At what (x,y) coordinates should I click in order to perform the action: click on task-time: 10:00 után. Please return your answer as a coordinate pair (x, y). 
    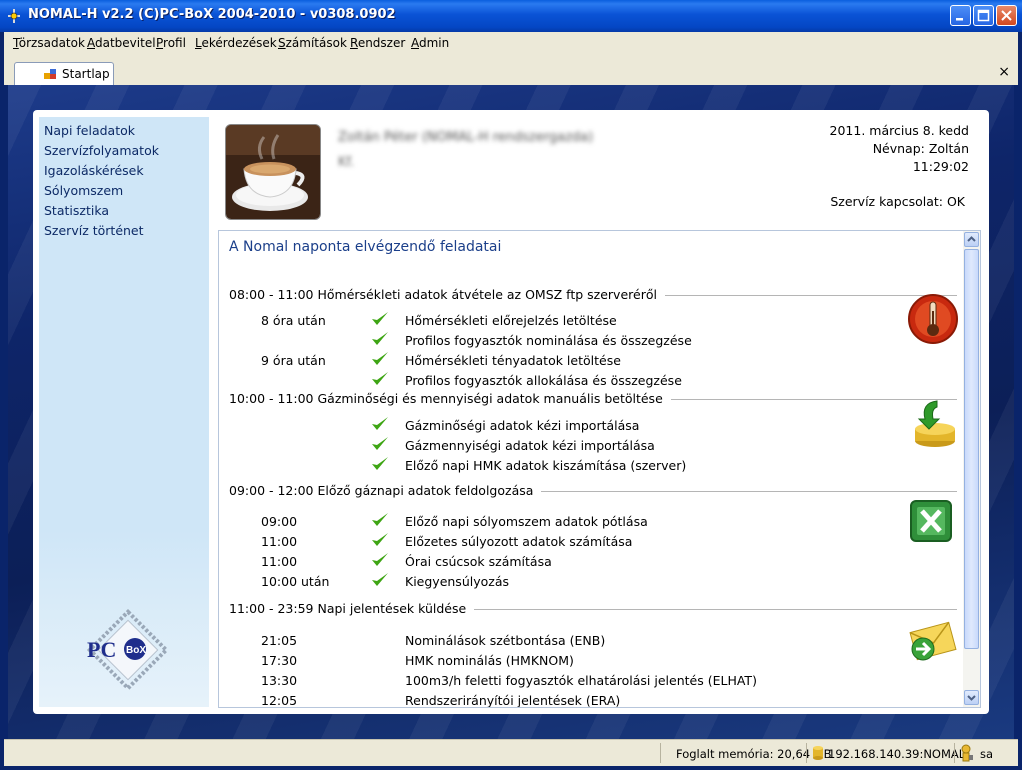
    Looking at the image, I should click on (295, 581).